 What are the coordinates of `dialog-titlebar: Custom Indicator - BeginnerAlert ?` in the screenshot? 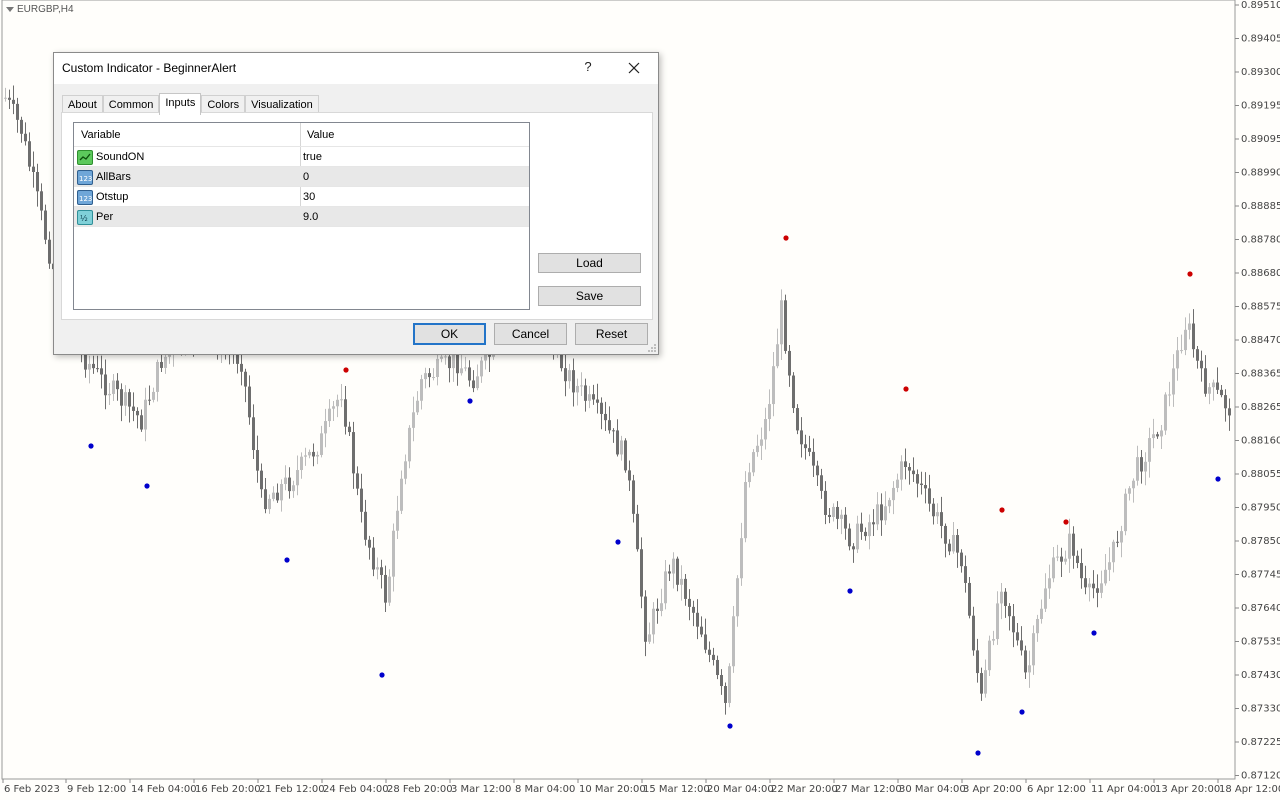 It's located at (356, 68).